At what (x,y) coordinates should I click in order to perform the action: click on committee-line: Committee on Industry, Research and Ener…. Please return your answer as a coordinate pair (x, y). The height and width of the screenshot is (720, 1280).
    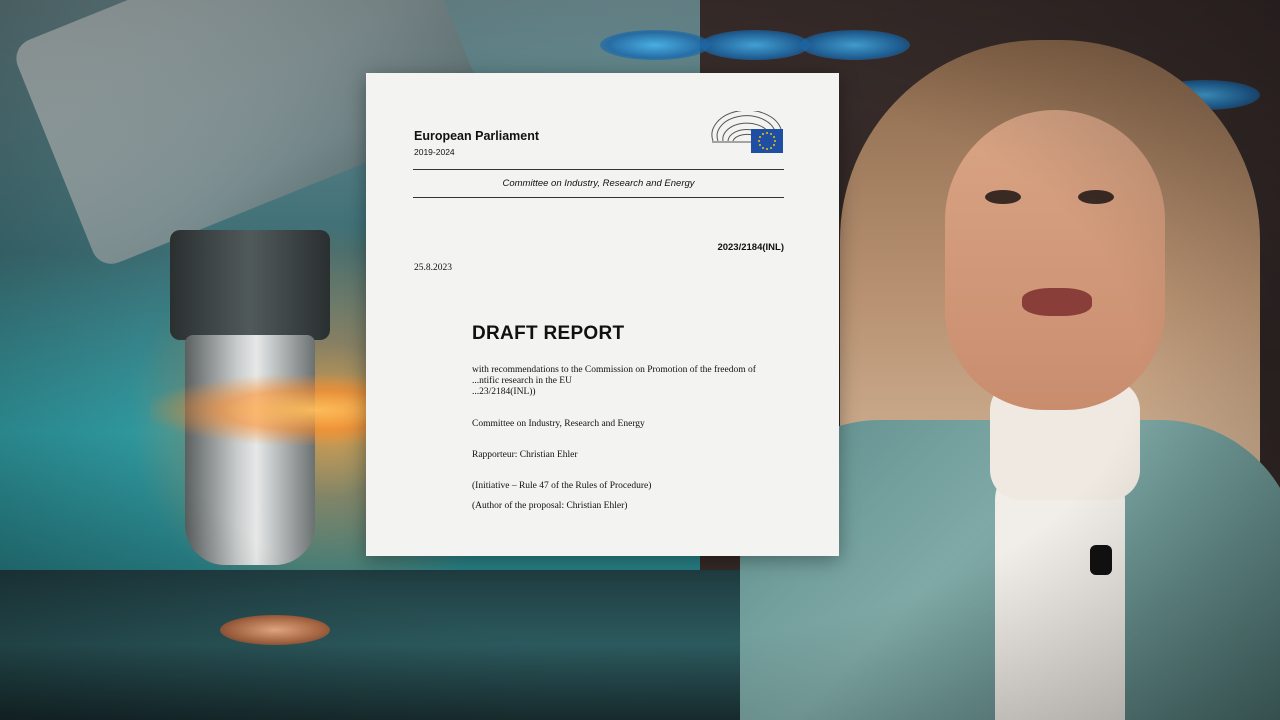
    Looking at the image, I should click on (558, 424).